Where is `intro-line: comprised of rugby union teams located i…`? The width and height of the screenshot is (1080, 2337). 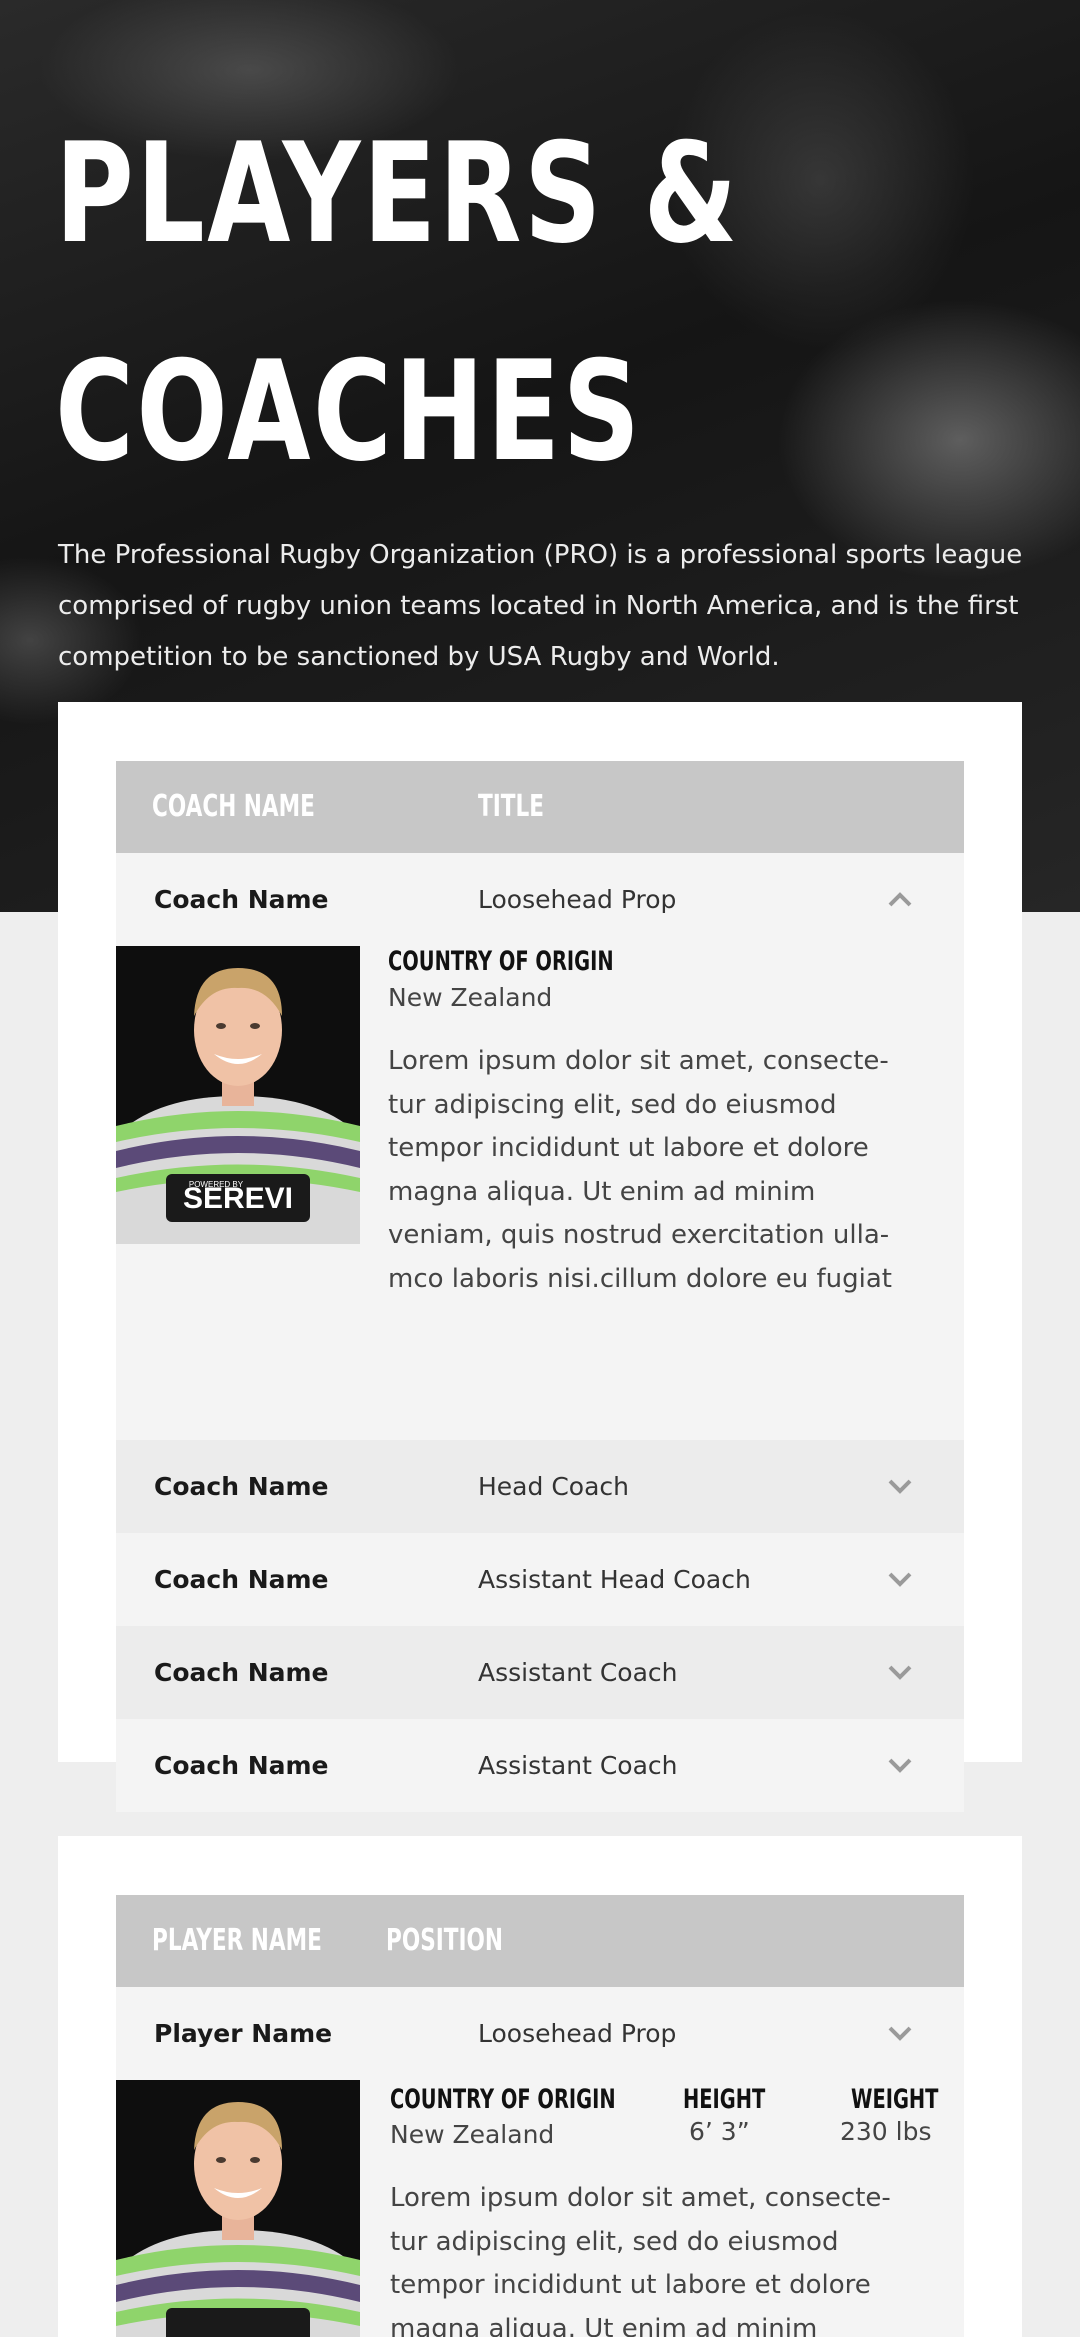
intro-line: comprised of rugby union teams located i… is located at coordinates (538, 606).